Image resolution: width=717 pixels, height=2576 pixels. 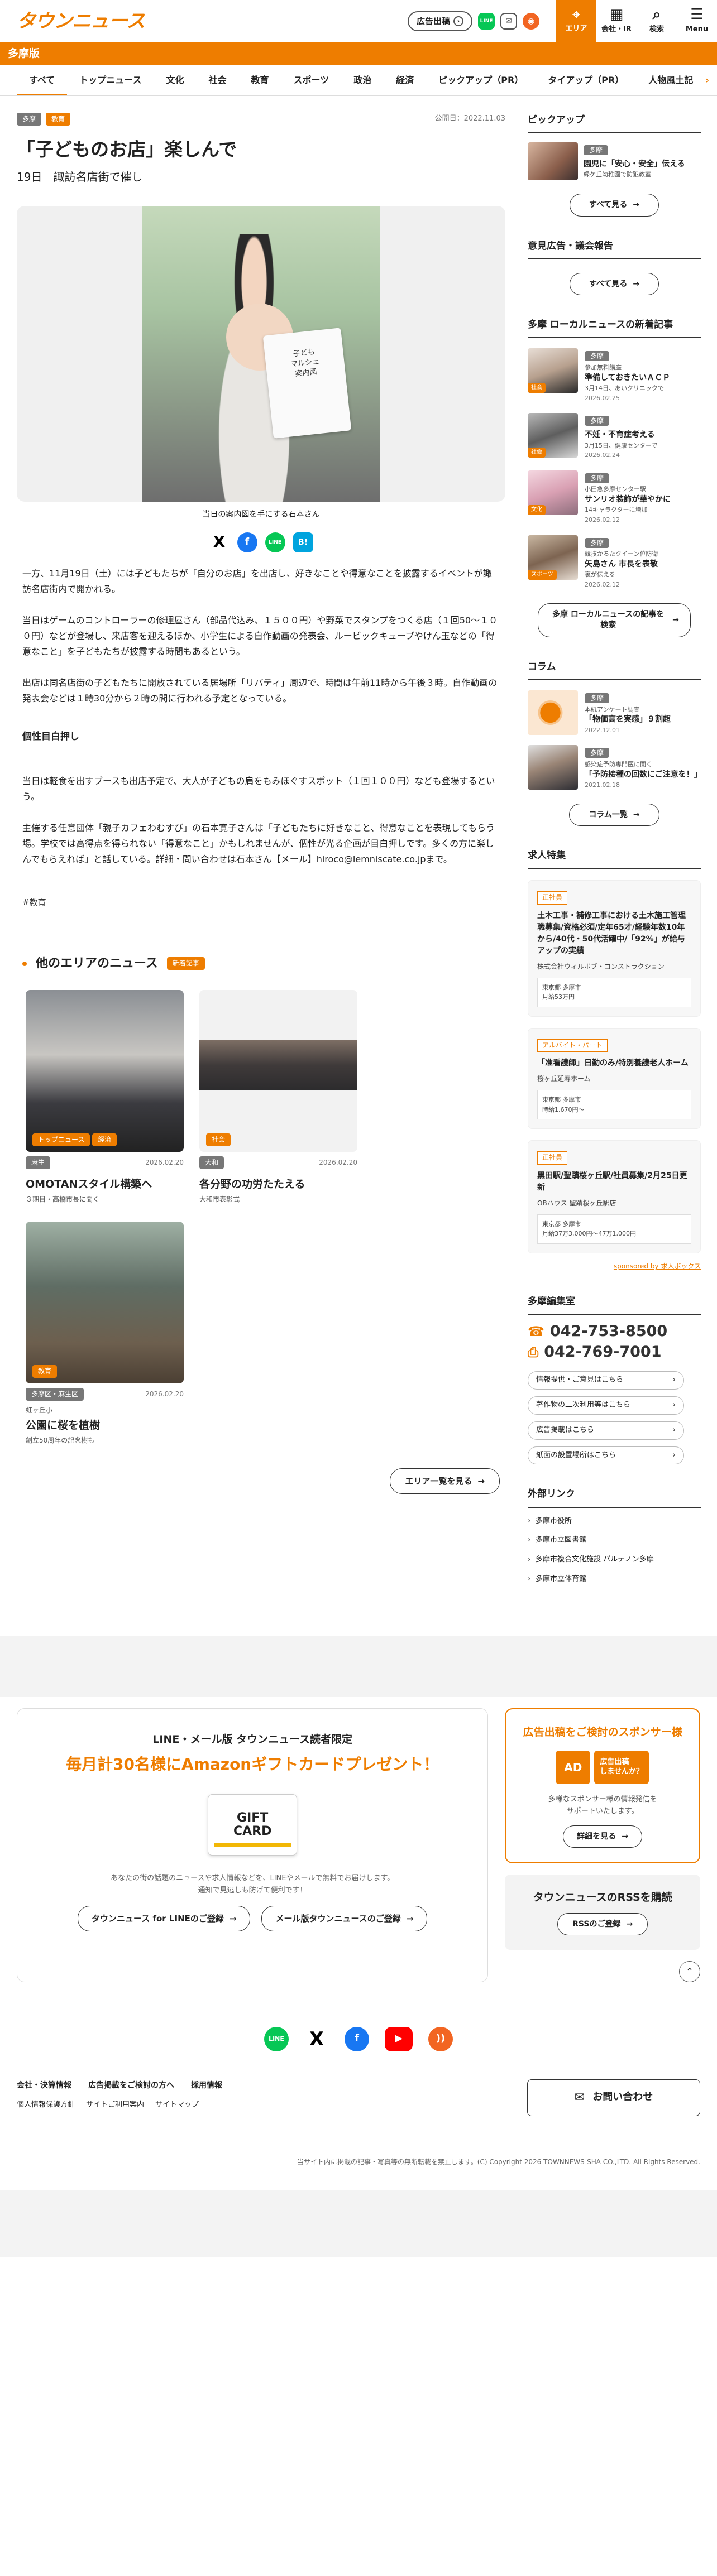 I want to click on nav-more-icon: ›, so click(x=711, y=80).